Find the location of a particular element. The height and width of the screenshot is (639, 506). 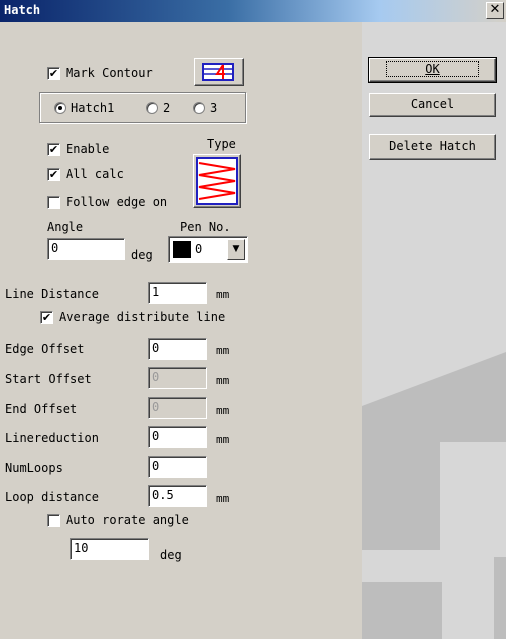

cancel-button: Cancel is located at coordinates (432, 105).